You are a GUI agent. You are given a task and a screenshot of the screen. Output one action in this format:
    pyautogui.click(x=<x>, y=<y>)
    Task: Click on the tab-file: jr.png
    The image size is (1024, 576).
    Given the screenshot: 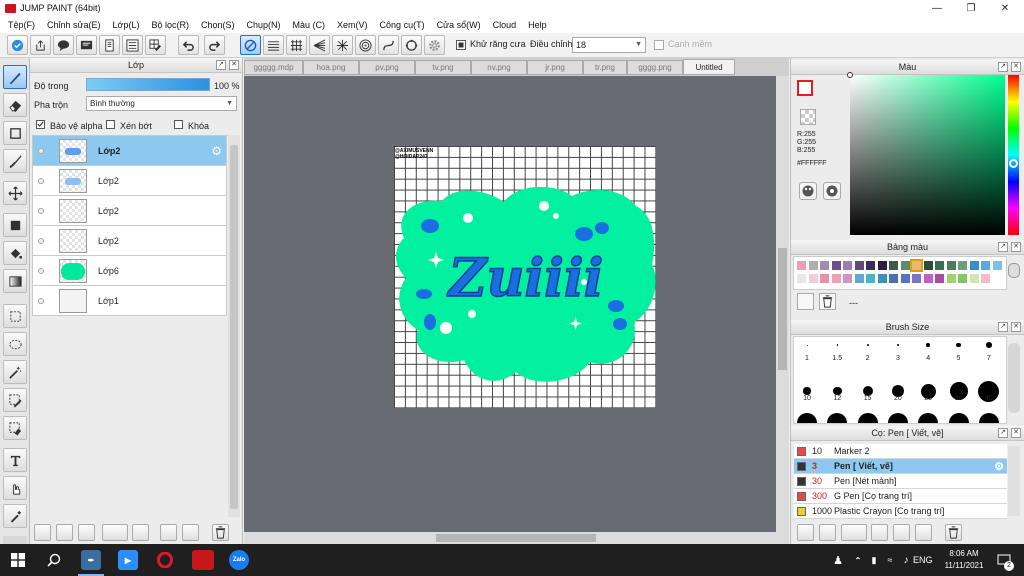 What is the action you would take?
    pyautogui.click(x=555, y=67)
    